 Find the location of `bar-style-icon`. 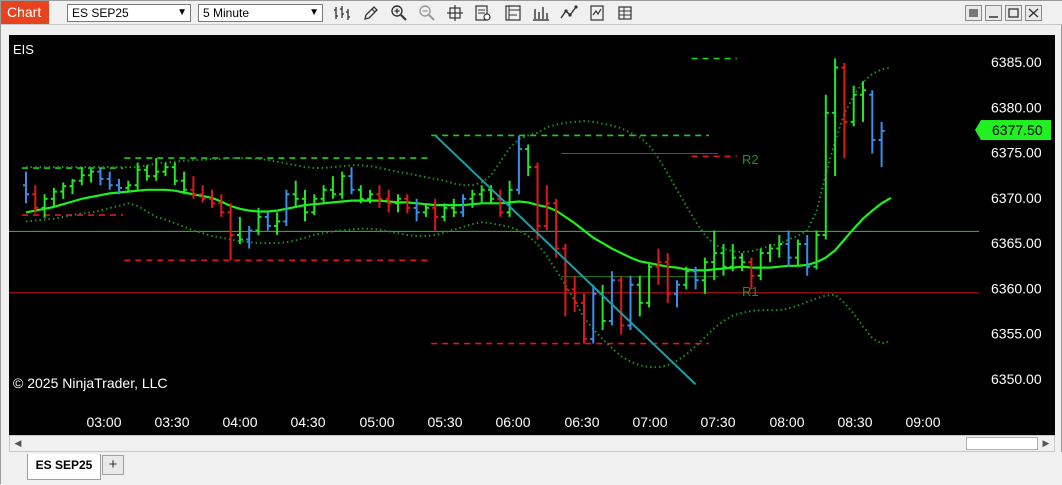

bar-style-icon is located at coordinates (342, 13).